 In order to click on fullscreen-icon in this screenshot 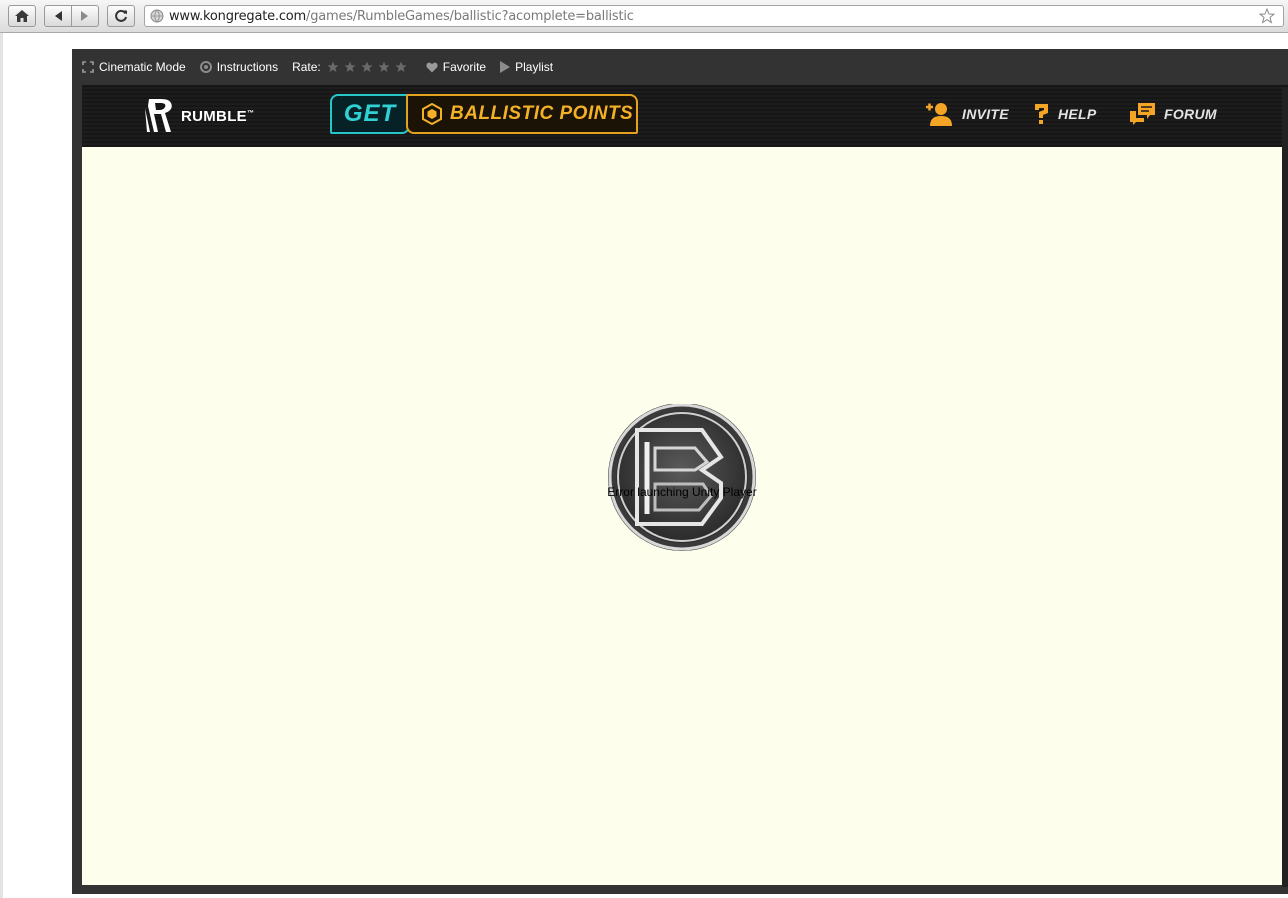, I will do `click(88, 67)`.